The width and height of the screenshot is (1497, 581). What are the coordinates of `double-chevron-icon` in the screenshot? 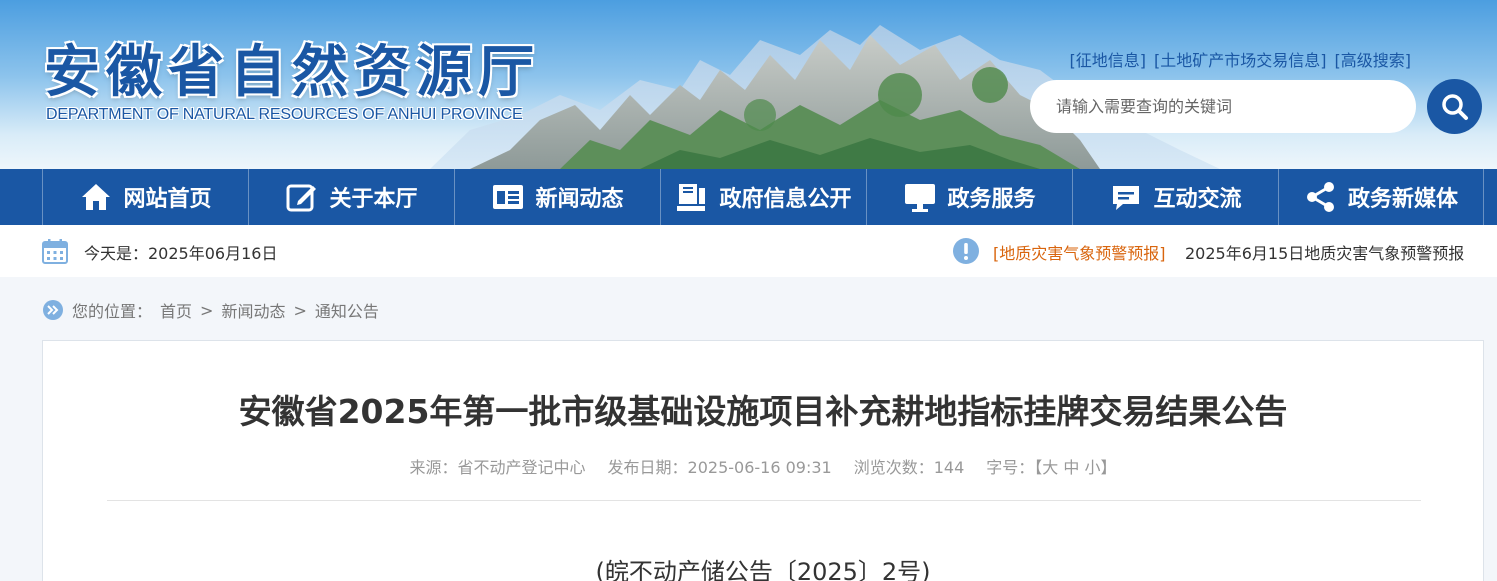 It's located at (53, 310).